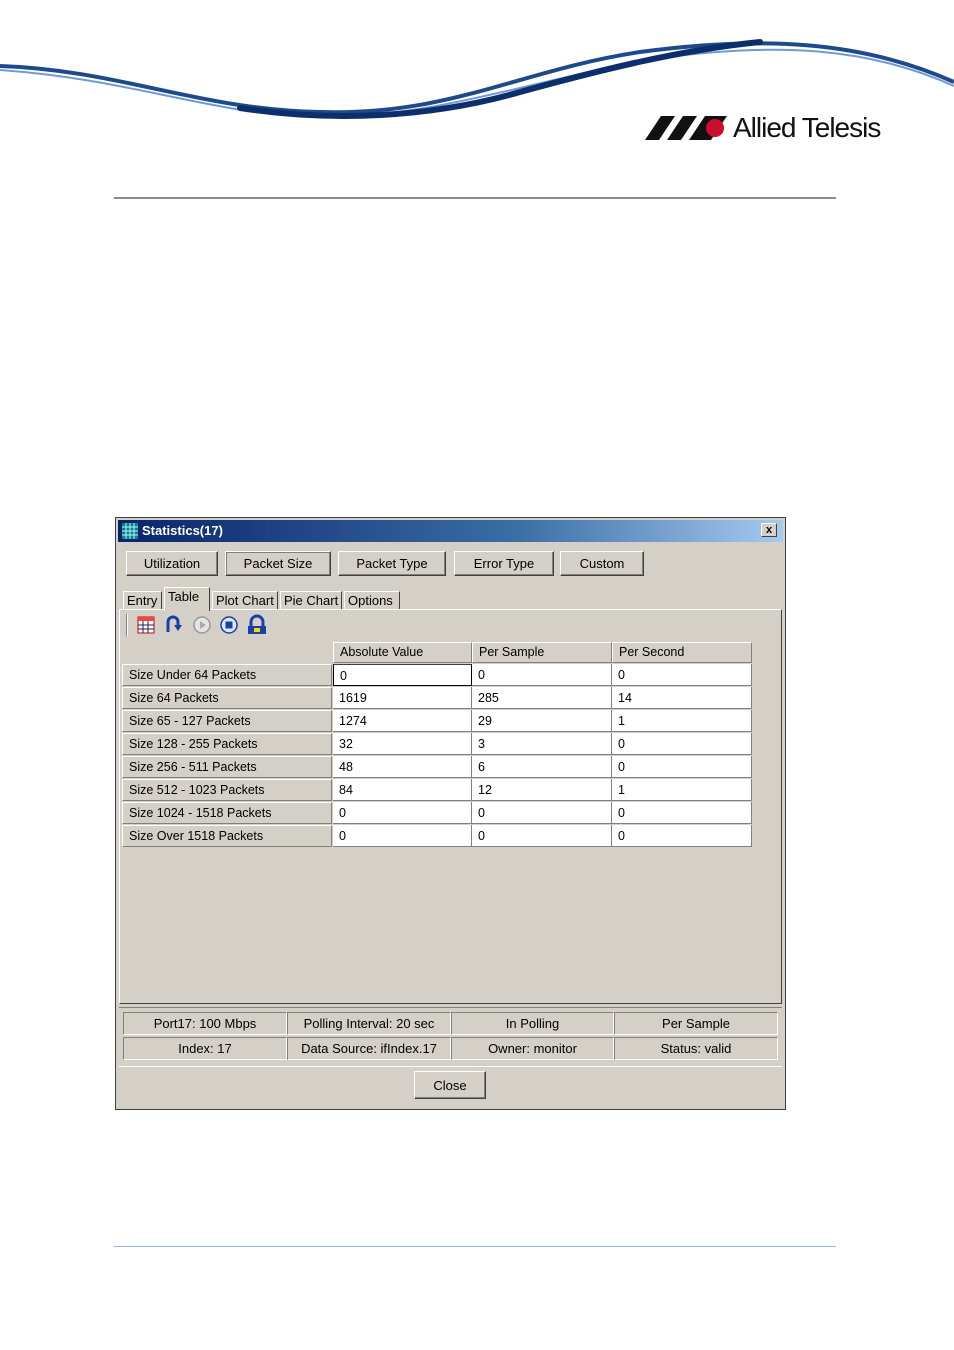 Image resolution: width=954 pixels, height=1350 pixels. I want to click on status-data-source: Data Source: ifIndex.17, so click(369, 1048).